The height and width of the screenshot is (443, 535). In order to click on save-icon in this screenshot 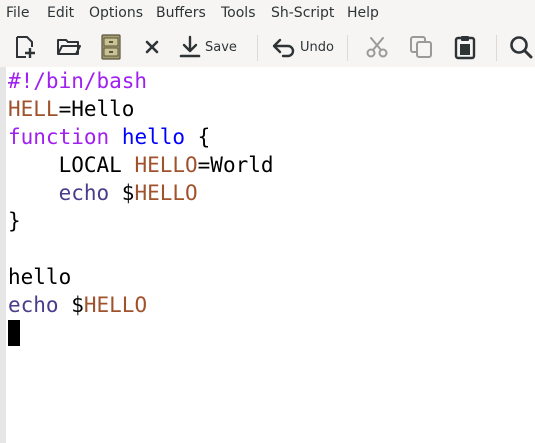, I will do `click(190, 46)`.